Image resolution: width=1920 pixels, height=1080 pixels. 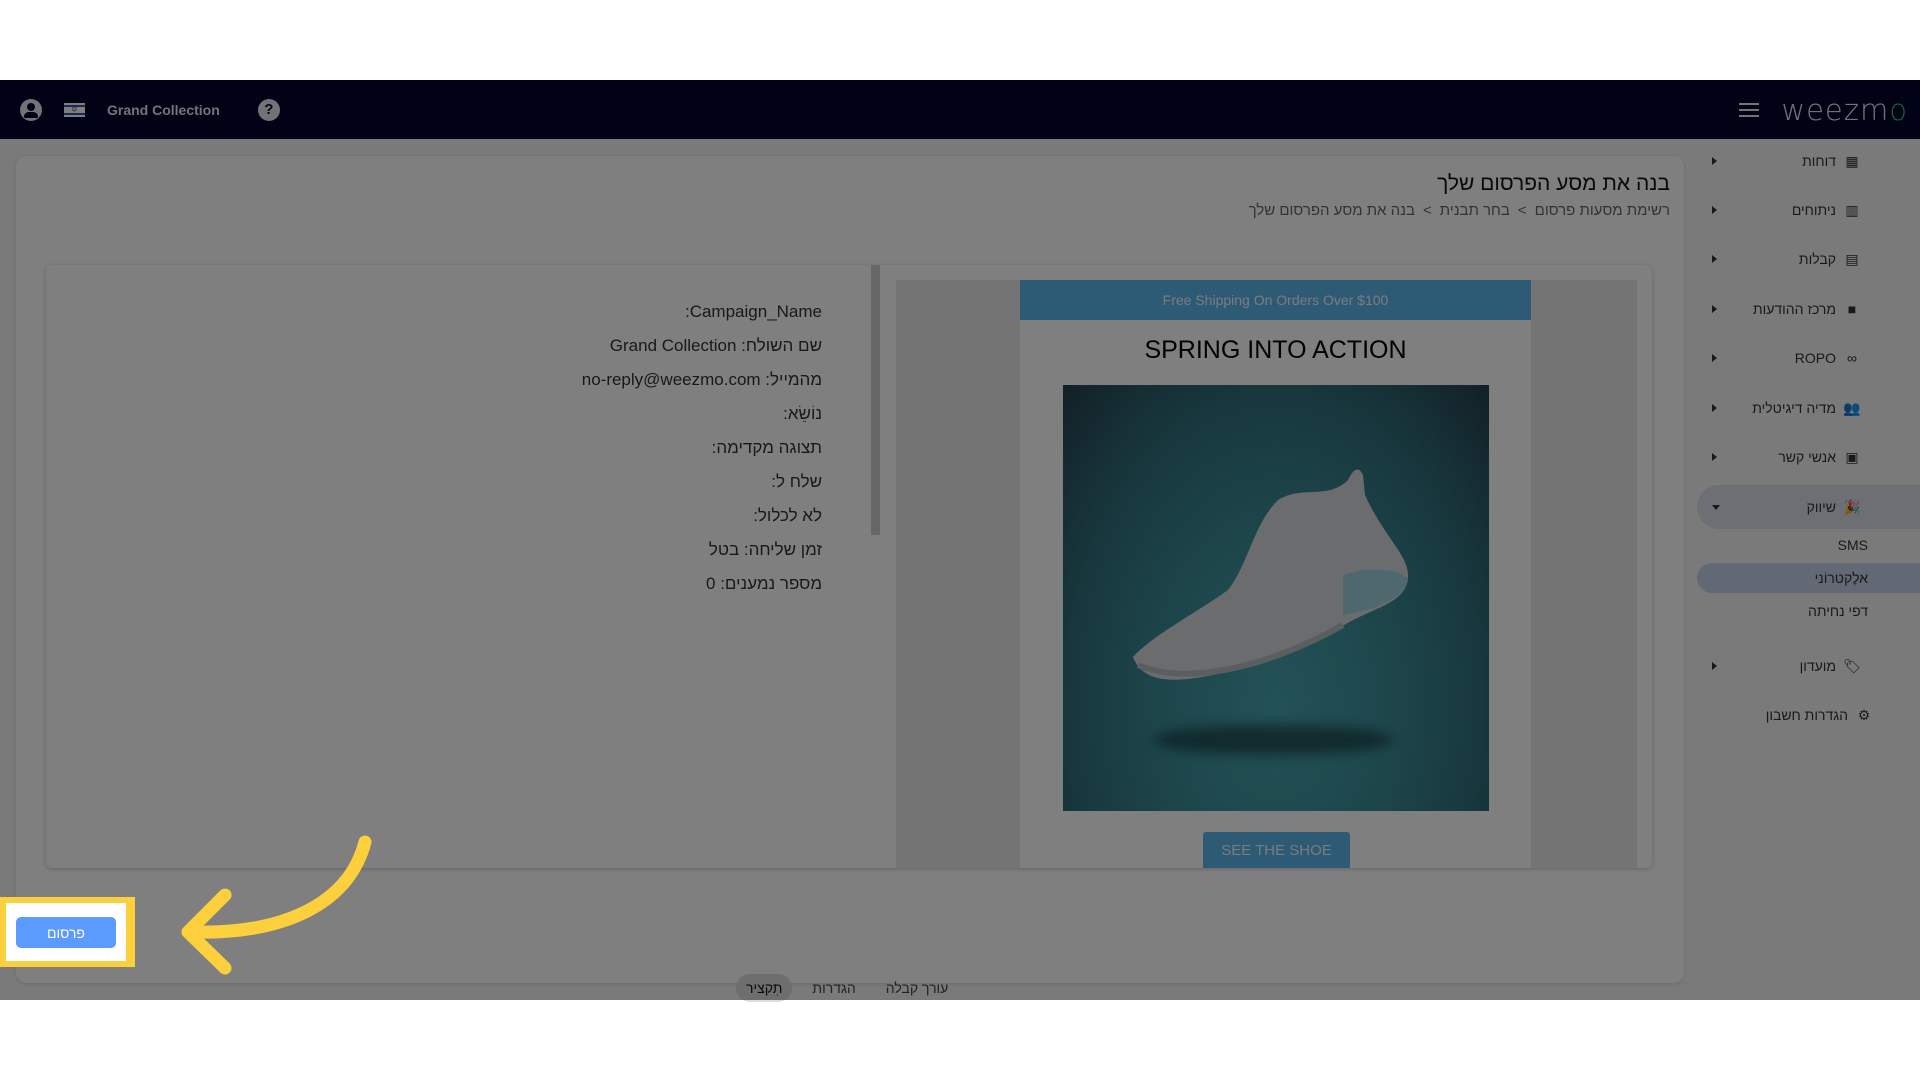 I want to click on email-banner: Free Shipping On Orders Over $100, so click(x=1275, y=300).